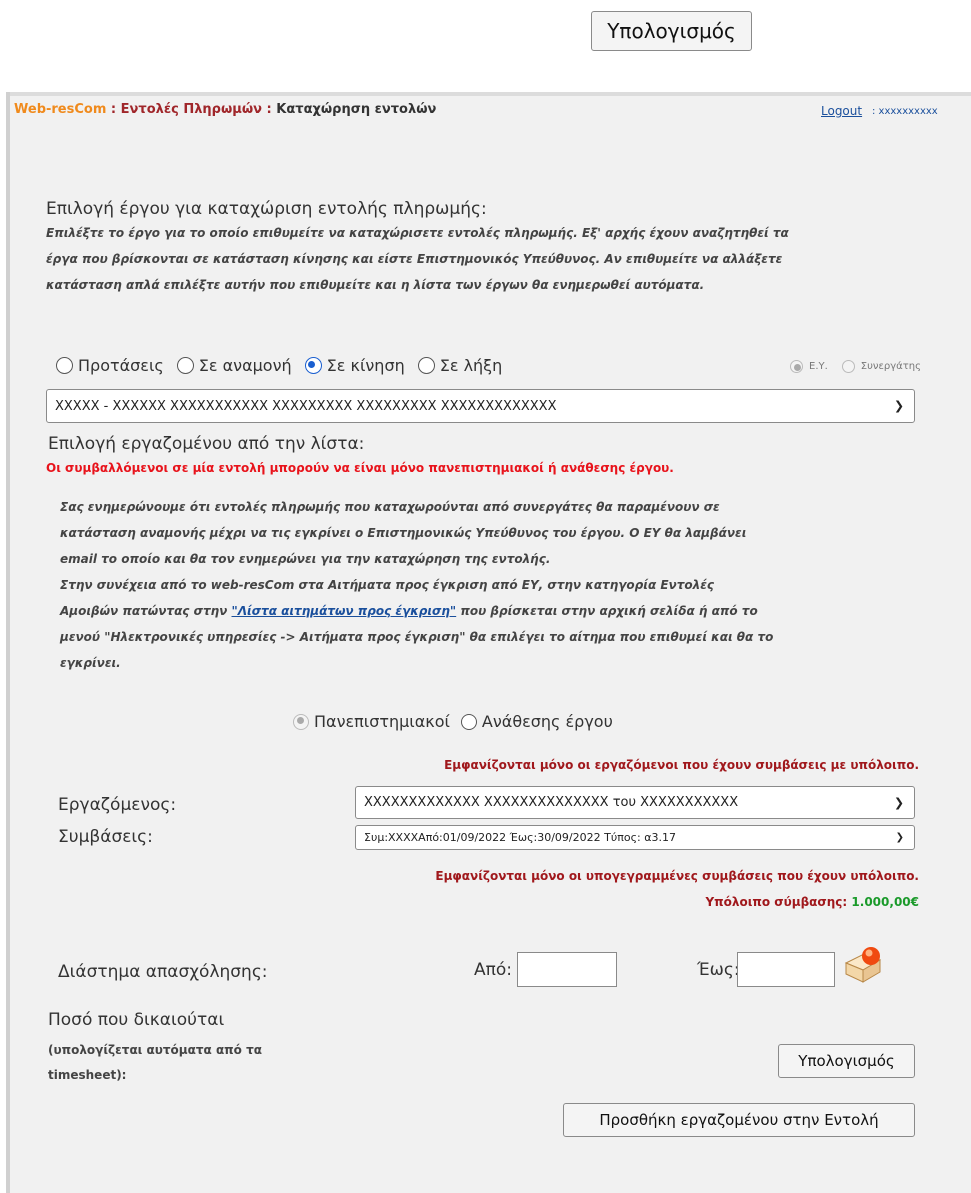 This screenshot has height=1193, width=971. Describe the element at coordinates (245, 365) in the screenshot. I see `radio-label: Σε αναμονή` at that location.